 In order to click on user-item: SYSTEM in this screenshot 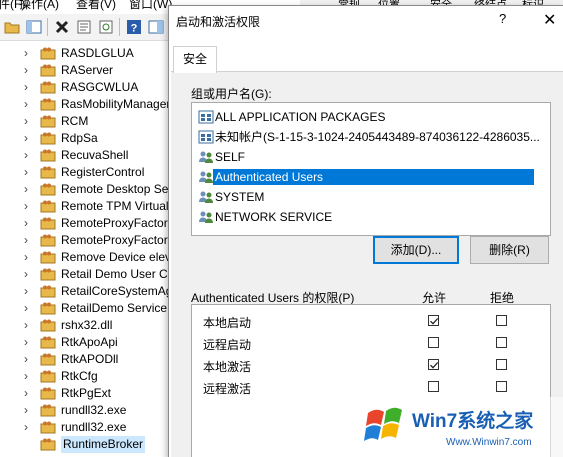, I will do `click(371, 197)`.